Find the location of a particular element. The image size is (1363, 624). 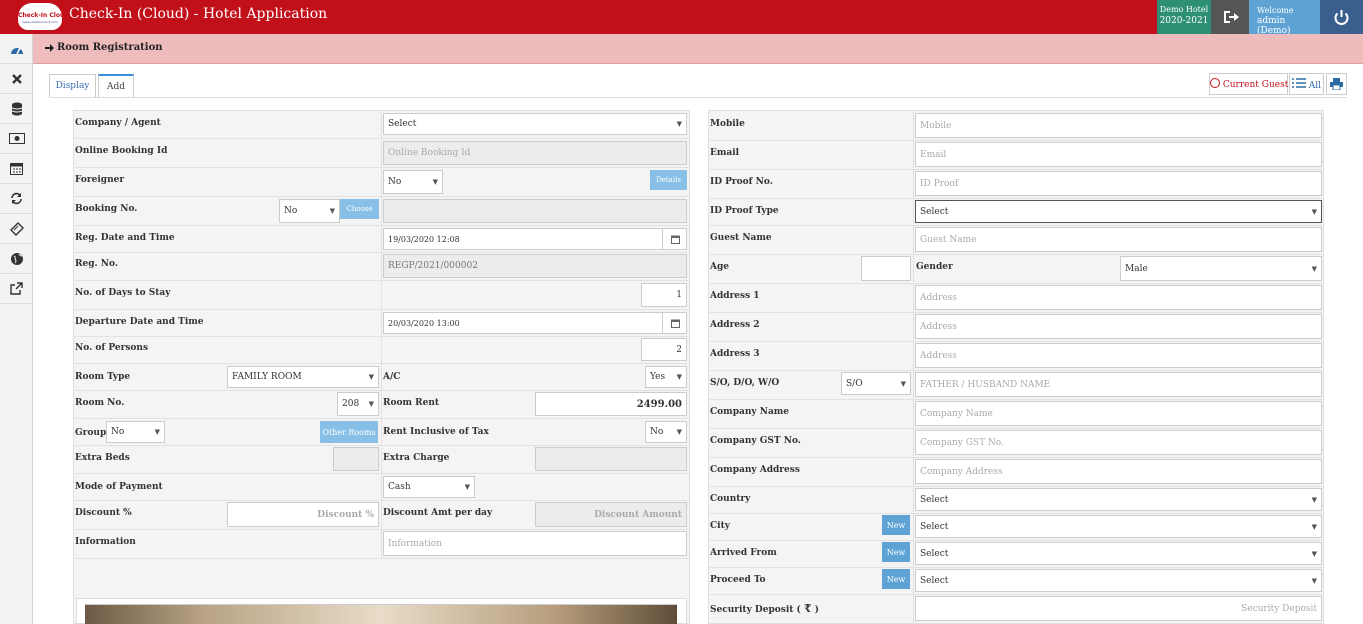

print-button is located at coordinates (1336, 84).